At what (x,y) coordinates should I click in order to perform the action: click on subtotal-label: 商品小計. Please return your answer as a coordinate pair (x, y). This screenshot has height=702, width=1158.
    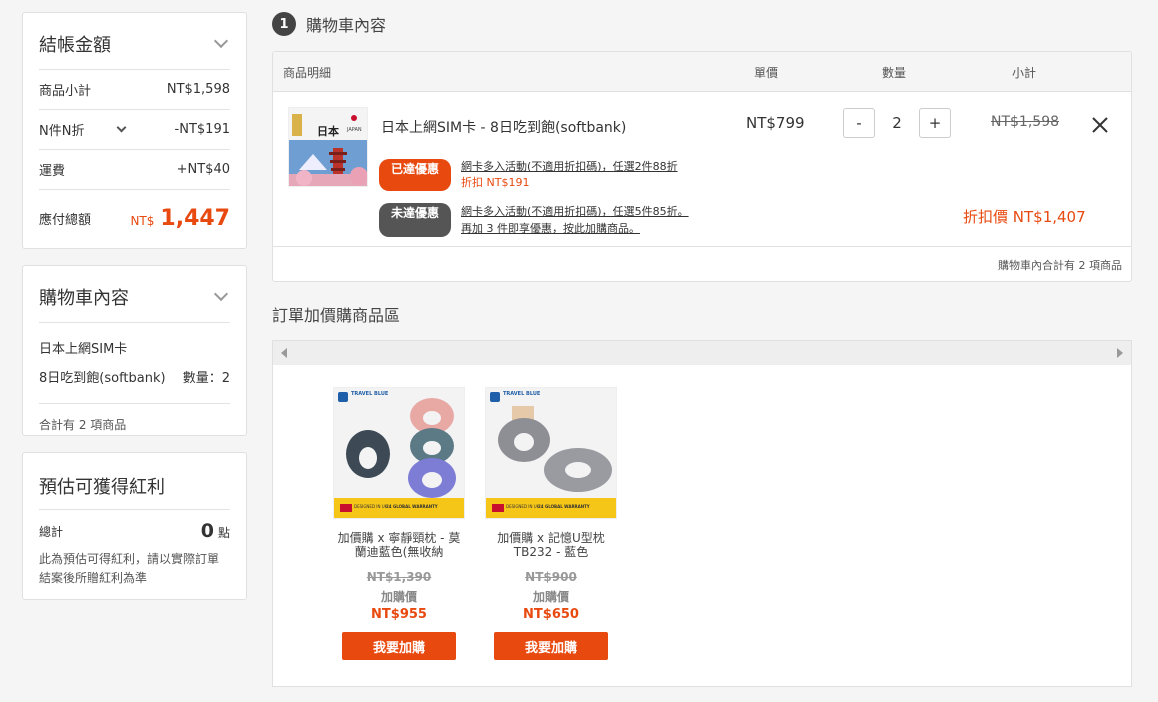
    Looking at the image, I should click on (65, 91).